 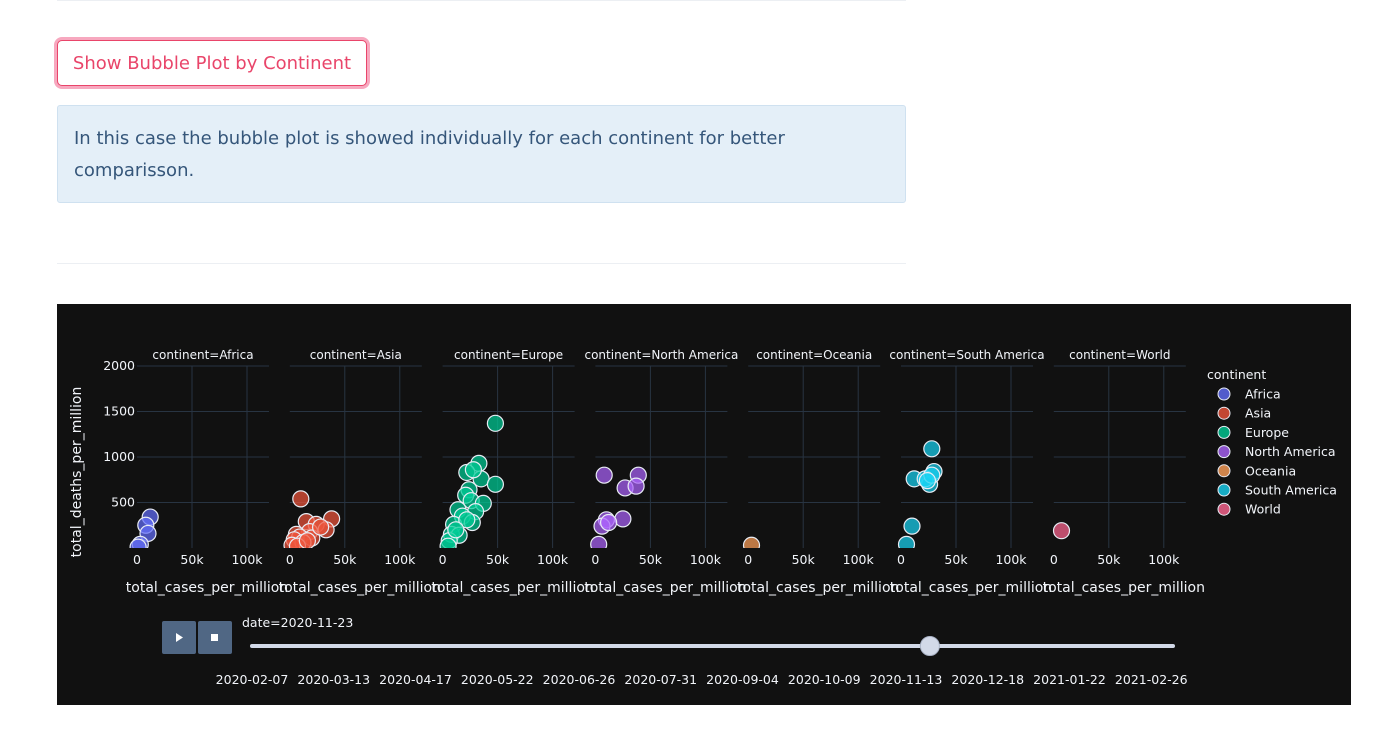 I want to click on facet-title: continent=Oceania, so click(x=814, y=355).